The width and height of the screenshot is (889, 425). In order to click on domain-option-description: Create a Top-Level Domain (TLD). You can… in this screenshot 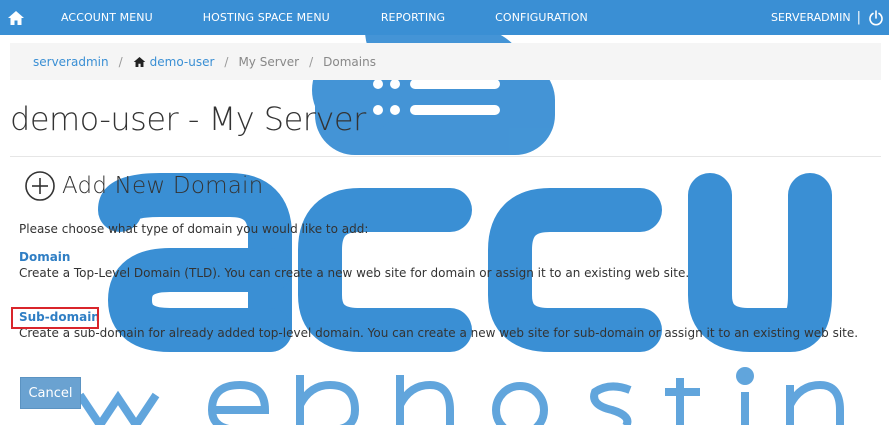, I will do `click(354, 273)`.